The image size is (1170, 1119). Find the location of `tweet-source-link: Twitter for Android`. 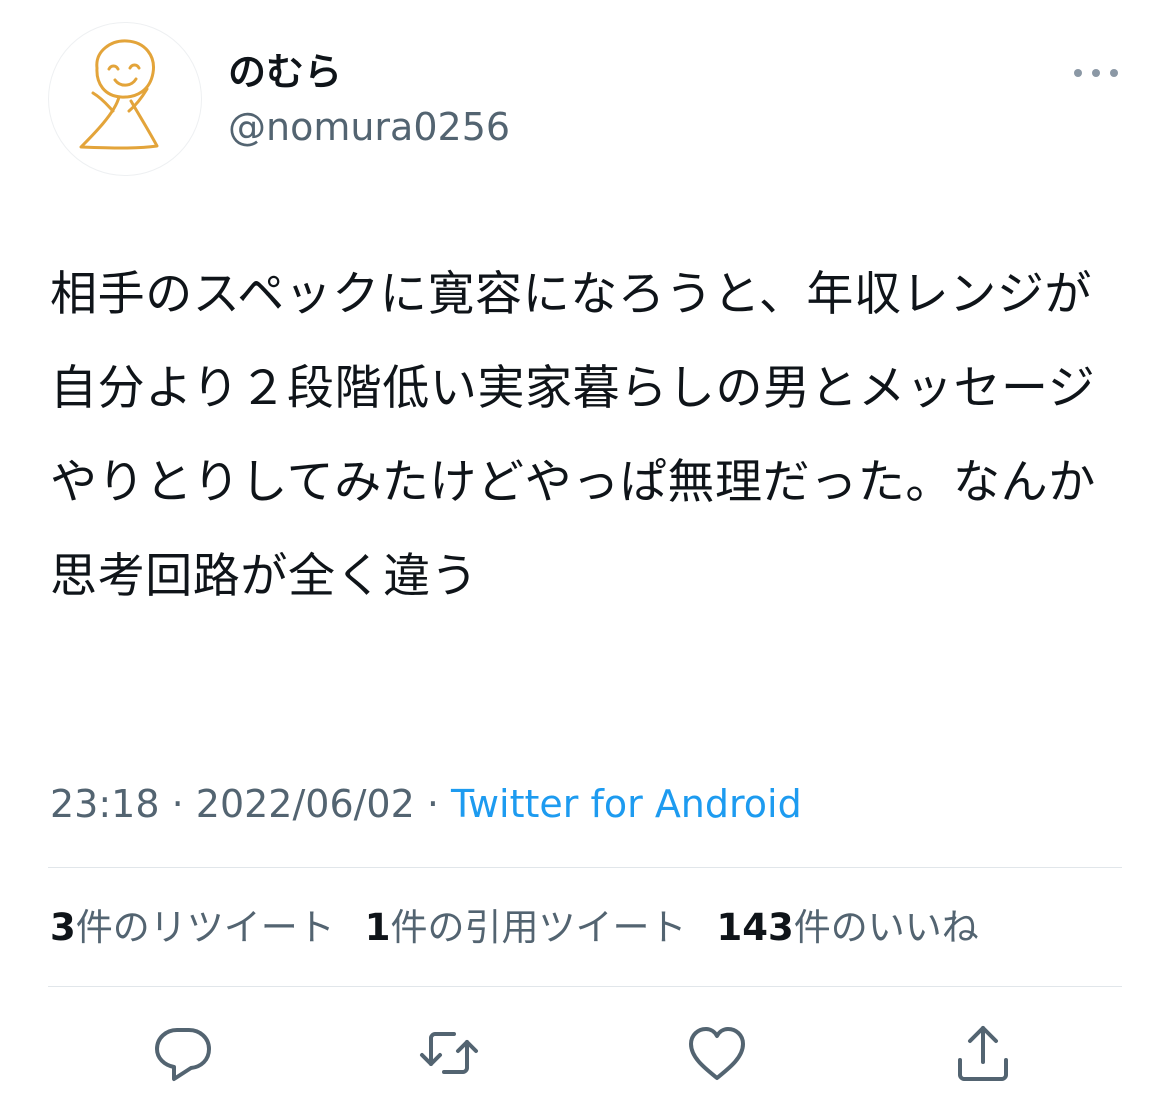

tweet-source-link: Twitter for Android is located at coordinates (626, 804).